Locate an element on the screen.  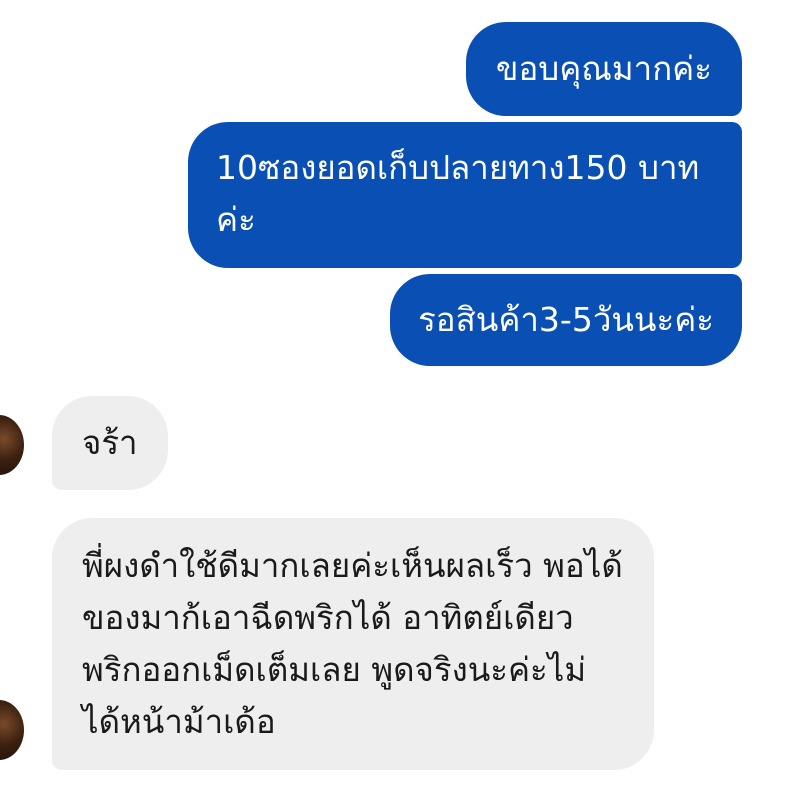
outgoing-message: รอสินค้า3-5วันนะค่ะ is located at coordinates (566, 320).